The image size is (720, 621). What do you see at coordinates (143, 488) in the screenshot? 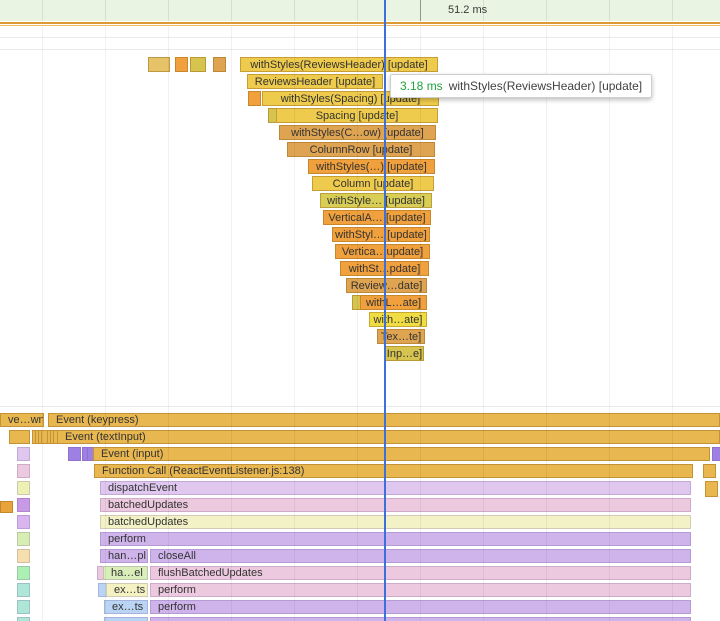
I see `flame-bar-label: dispatchEvent` at bounding box center [143, 488].